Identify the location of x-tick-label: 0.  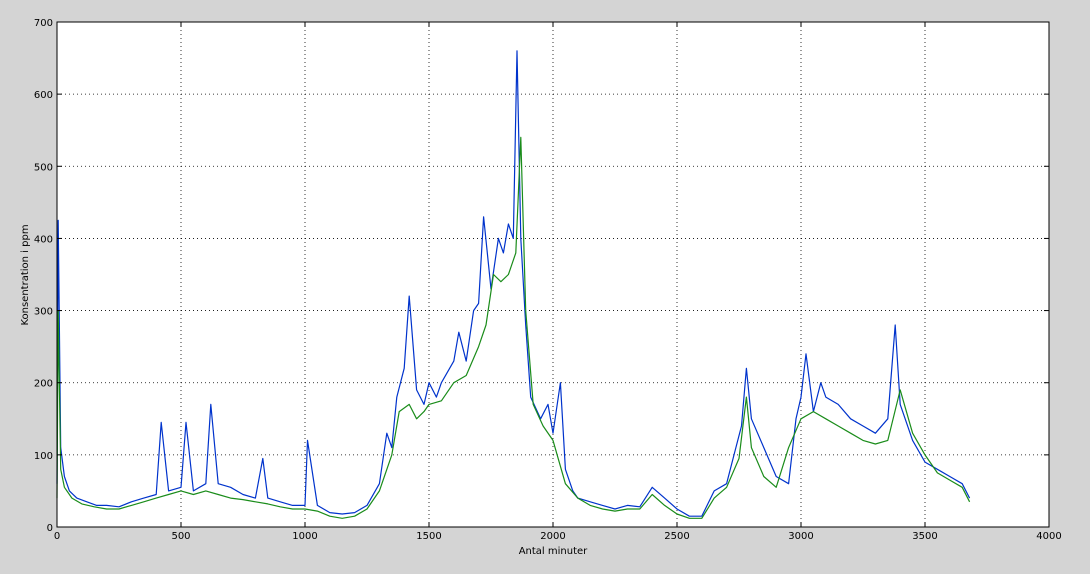
(57, 536).